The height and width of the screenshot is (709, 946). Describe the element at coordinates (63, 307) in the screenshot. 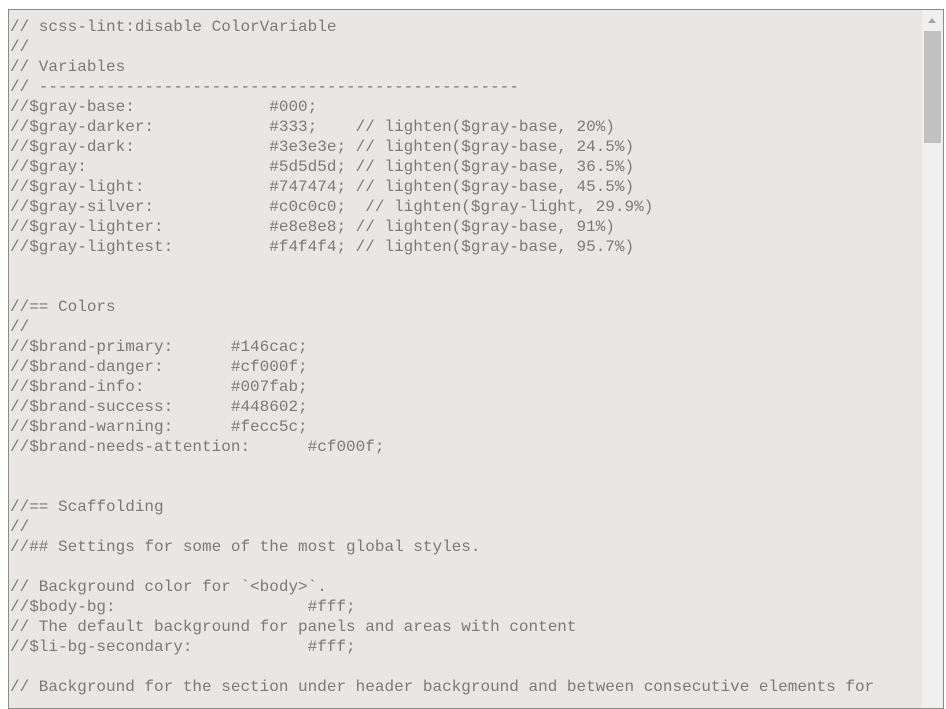

I see `code-line: //== Colors` at that location.